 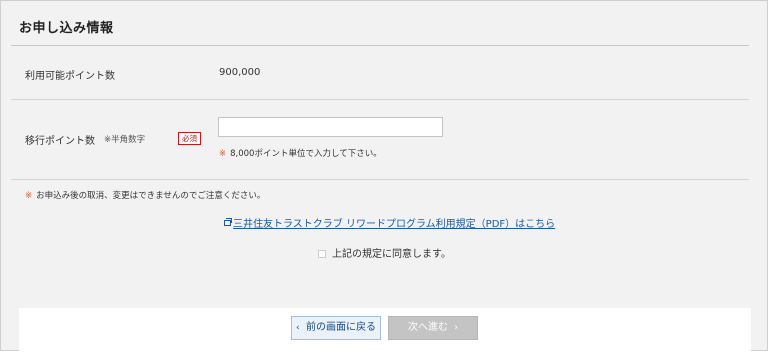 I want to click on terms-pdf-link: 三井住友トラストクラブ リワードプログラム利用規定（PDF）はこちら, so click(x=389, y=222).